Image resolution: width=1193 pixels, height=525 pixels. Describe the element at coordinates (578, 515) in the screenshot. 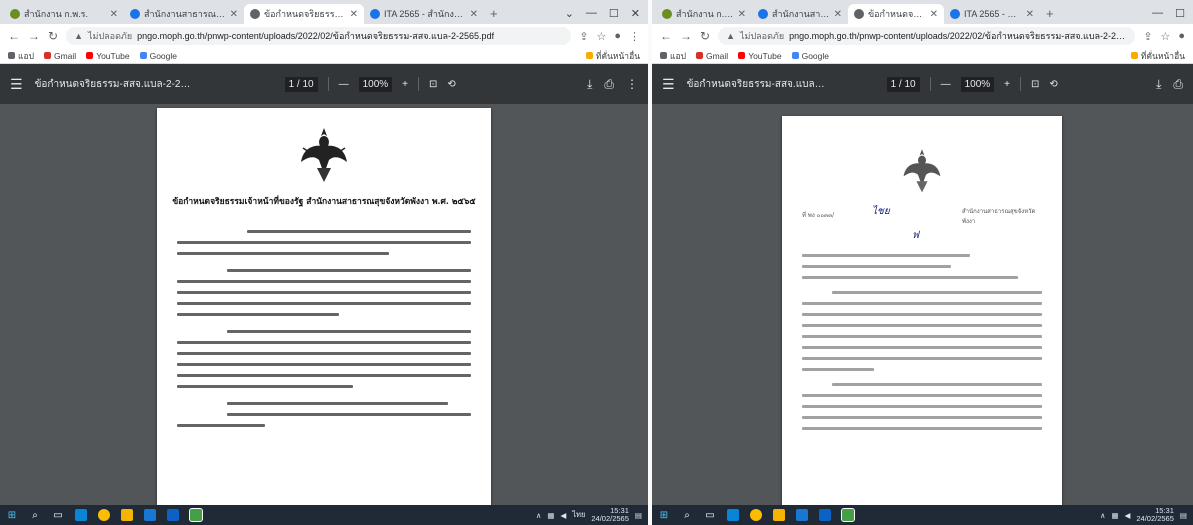

I see `language-indicator: ไทย` at that location.